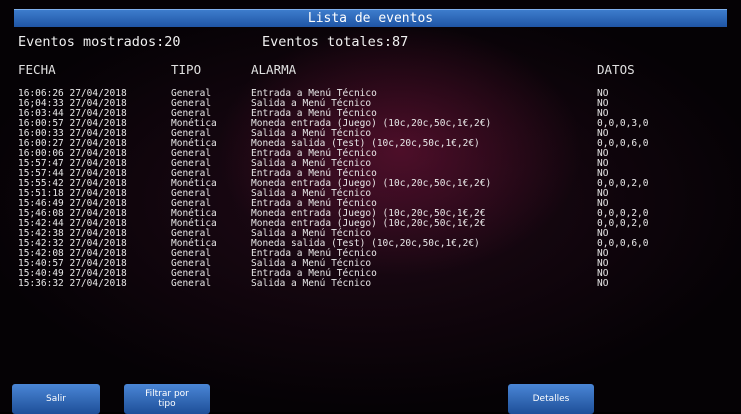  I want to click on column-header-datos: DATOS, so click(616, 69).